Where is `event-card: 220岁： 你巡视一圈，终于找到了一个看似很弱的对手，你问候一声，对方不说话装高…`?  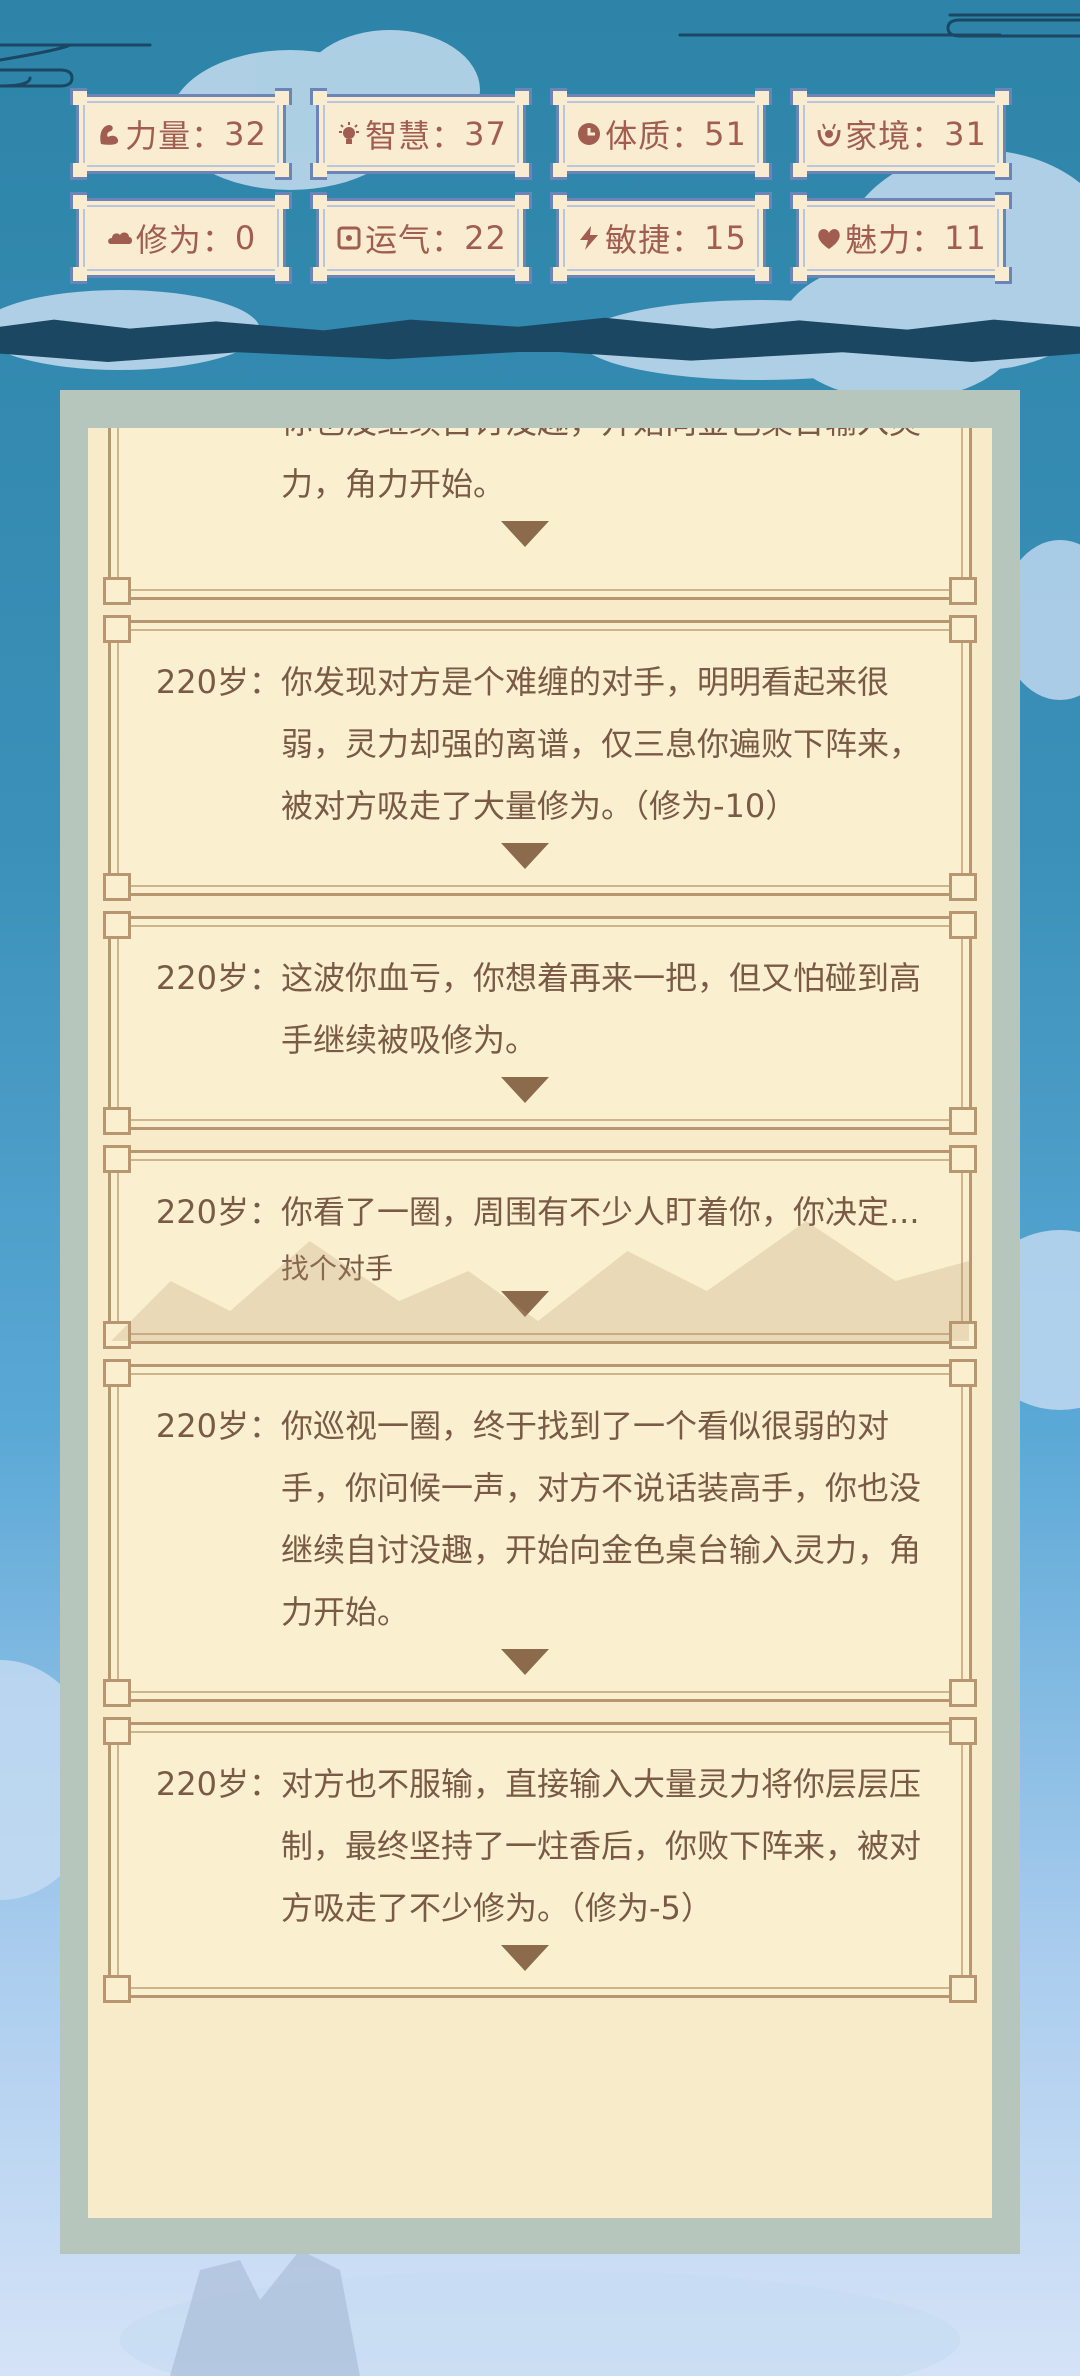
event-card: 220岁： 你巡视一圈，终于找到了一个看似很弱的对手，你问候一声，对方不说话装高… is located at coordinates (540, 1533).